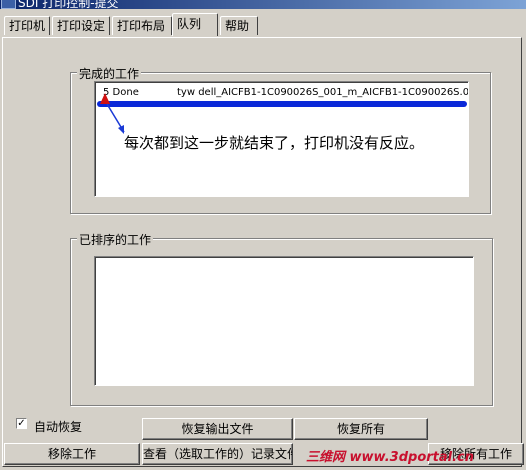 Image resolution: width=526 pixels, height=470 pixels. I want to click on tab-queue: 队列, so click(195, 24).